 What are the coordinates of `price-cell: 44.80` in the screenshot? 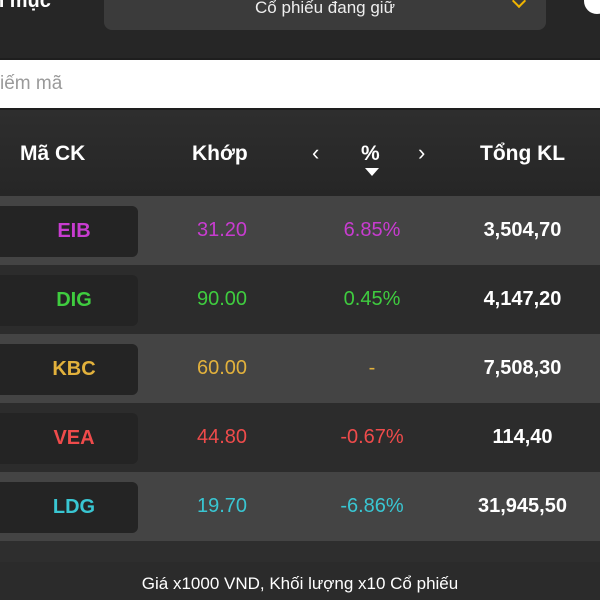 It's located at (222, 437).